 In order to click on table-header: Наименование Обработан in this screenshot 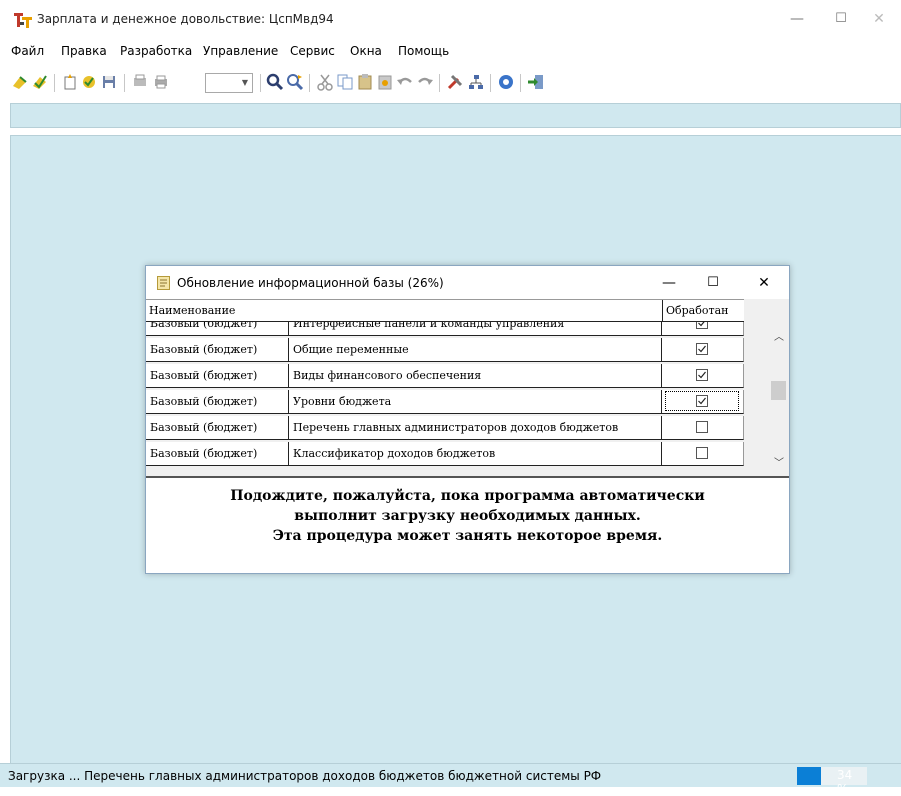, I will do `click(445, 310)`.